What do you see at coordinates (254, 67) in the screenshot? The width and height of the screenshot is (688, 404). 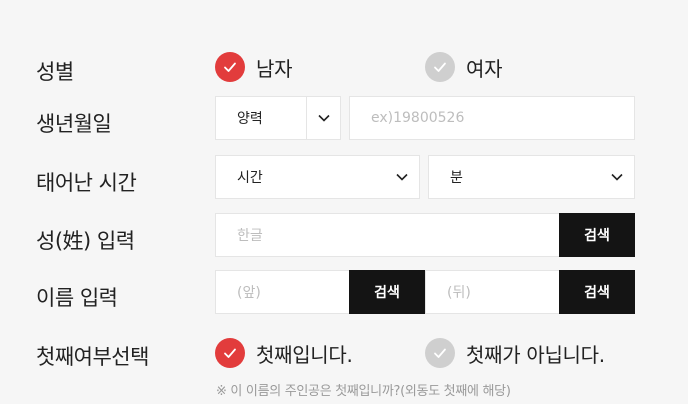 I see `gender-male-radio: 남자` at bounding box center [254, 67].